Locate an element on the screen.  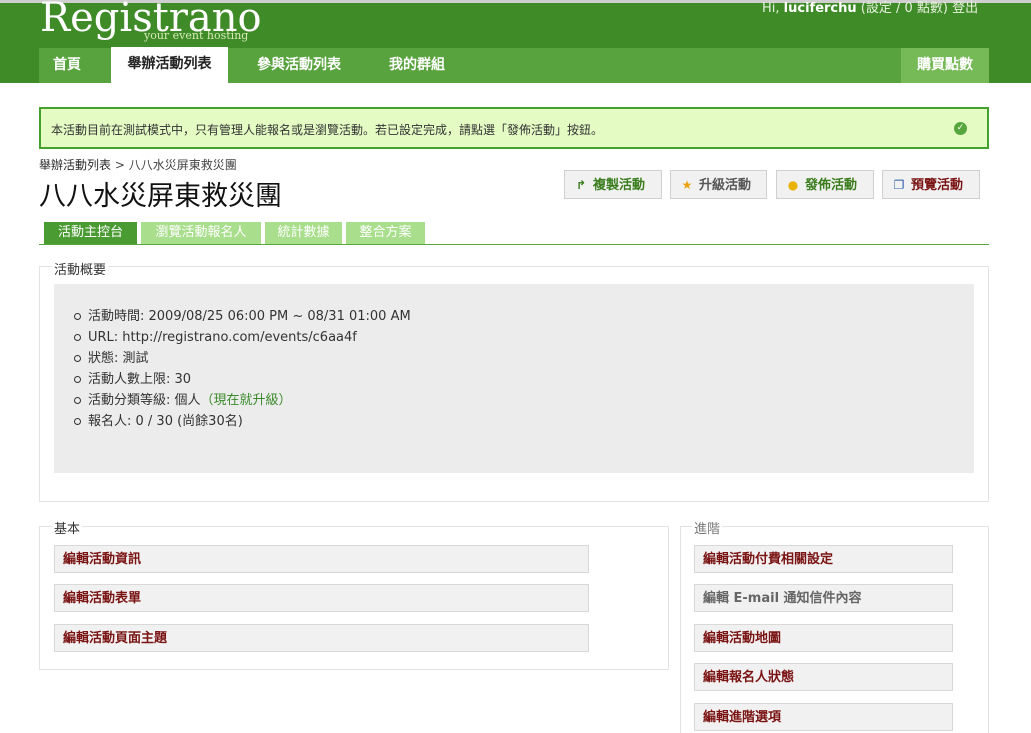
buy-points-button: 購買點數 is located at coordinates (945, 65).